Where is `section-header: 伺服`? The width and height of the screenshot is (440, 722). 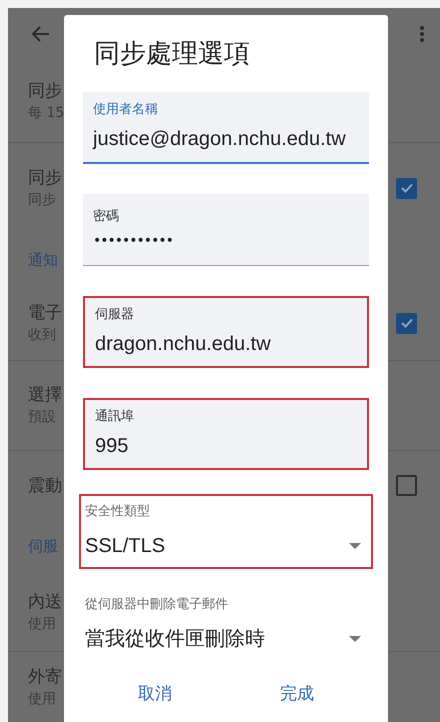 section-header: 伺服 is located at coordinates (43, 547).